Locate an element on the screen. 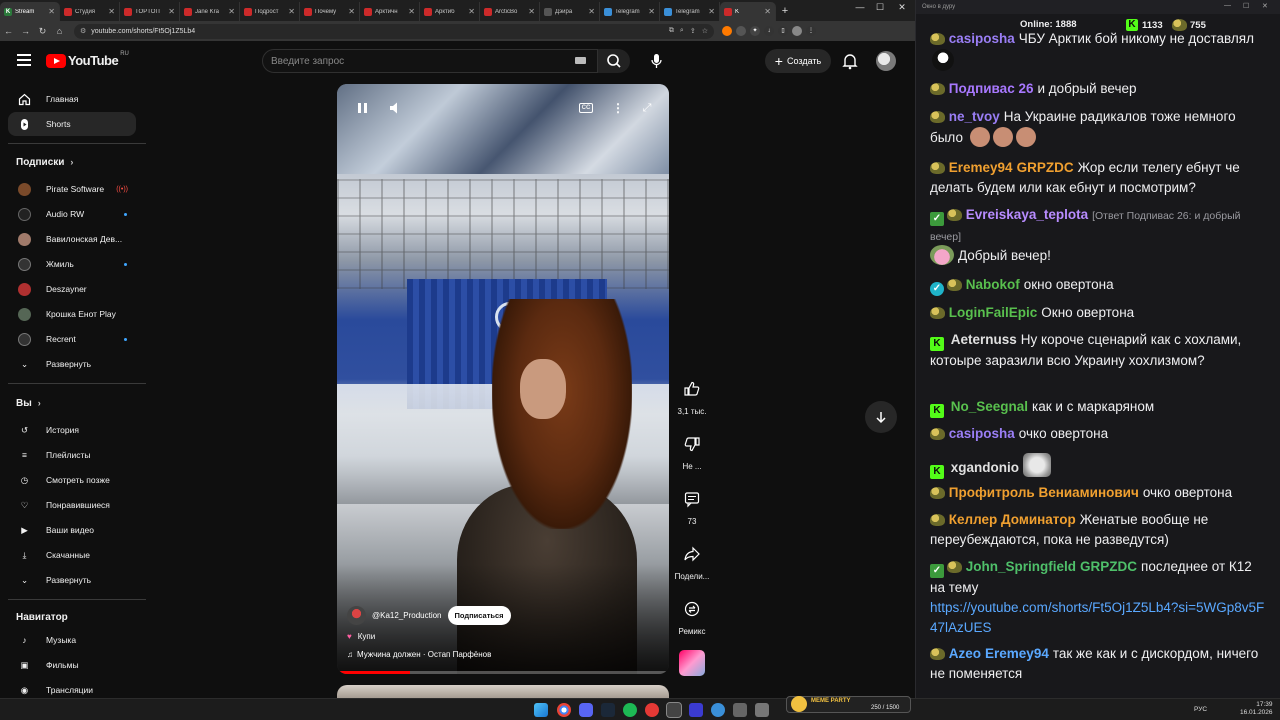  sidebar-channel: Pirate Software ((•)) is located at coordinates (72, 189).